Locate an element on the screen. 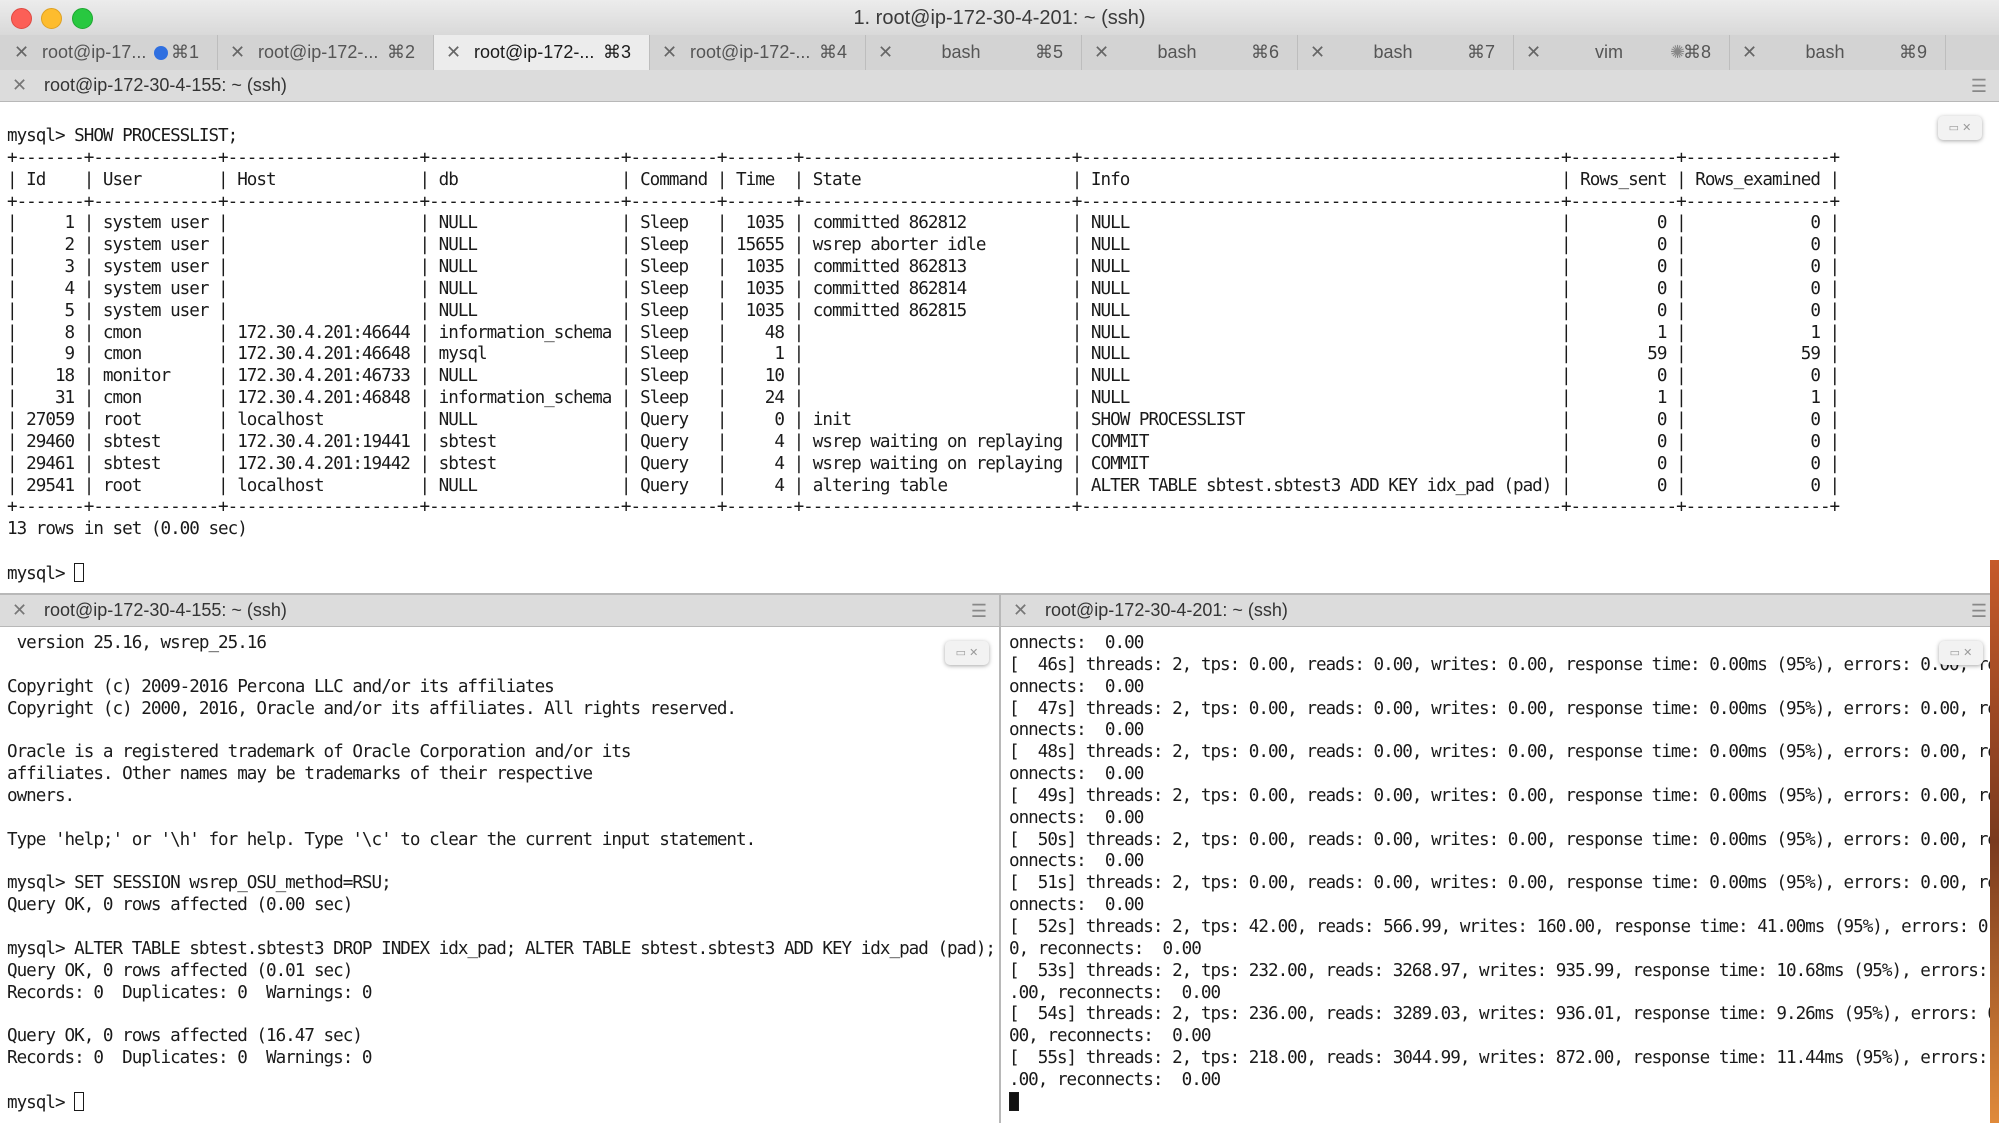 The image size is (1999, 1123). tab-5: ✕ bash ⌘5 is located at coordinates (974, 52).